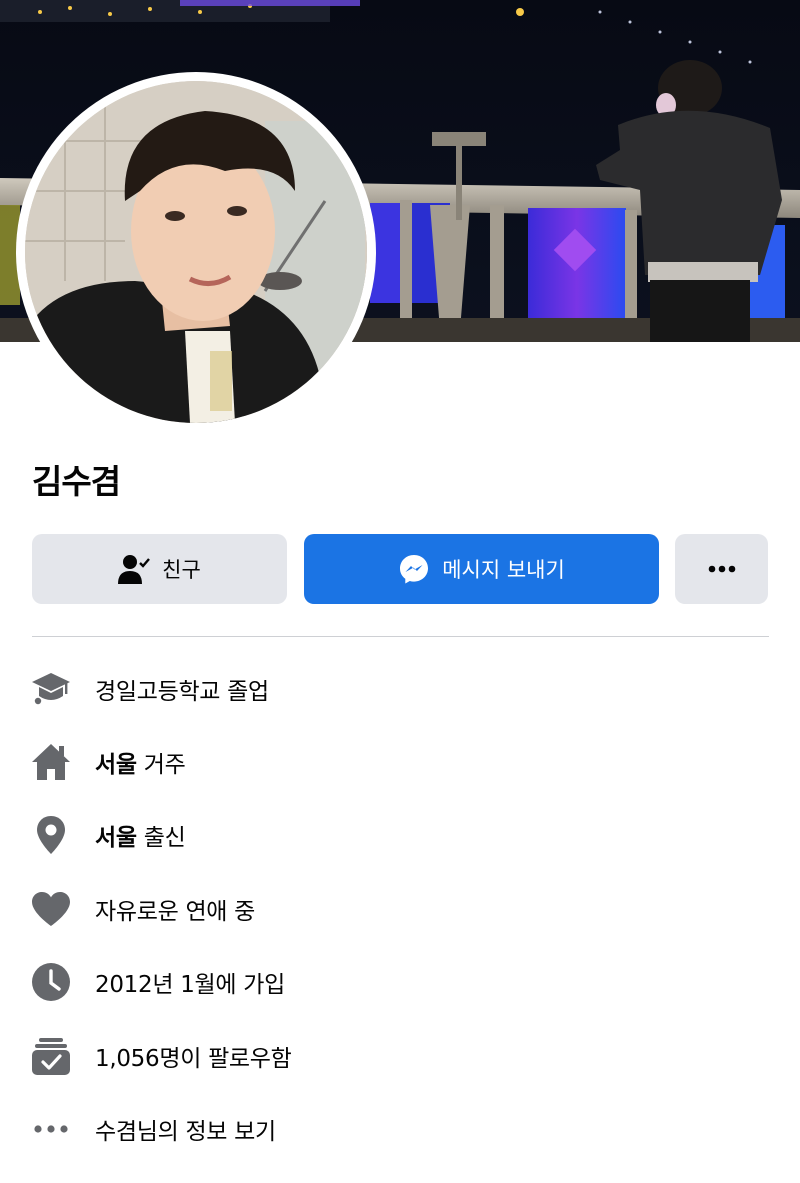  Describe the element at coordinates (400, 982) in the screenshot. I see `info-joined: 2012년 1월에 가입` at that location.